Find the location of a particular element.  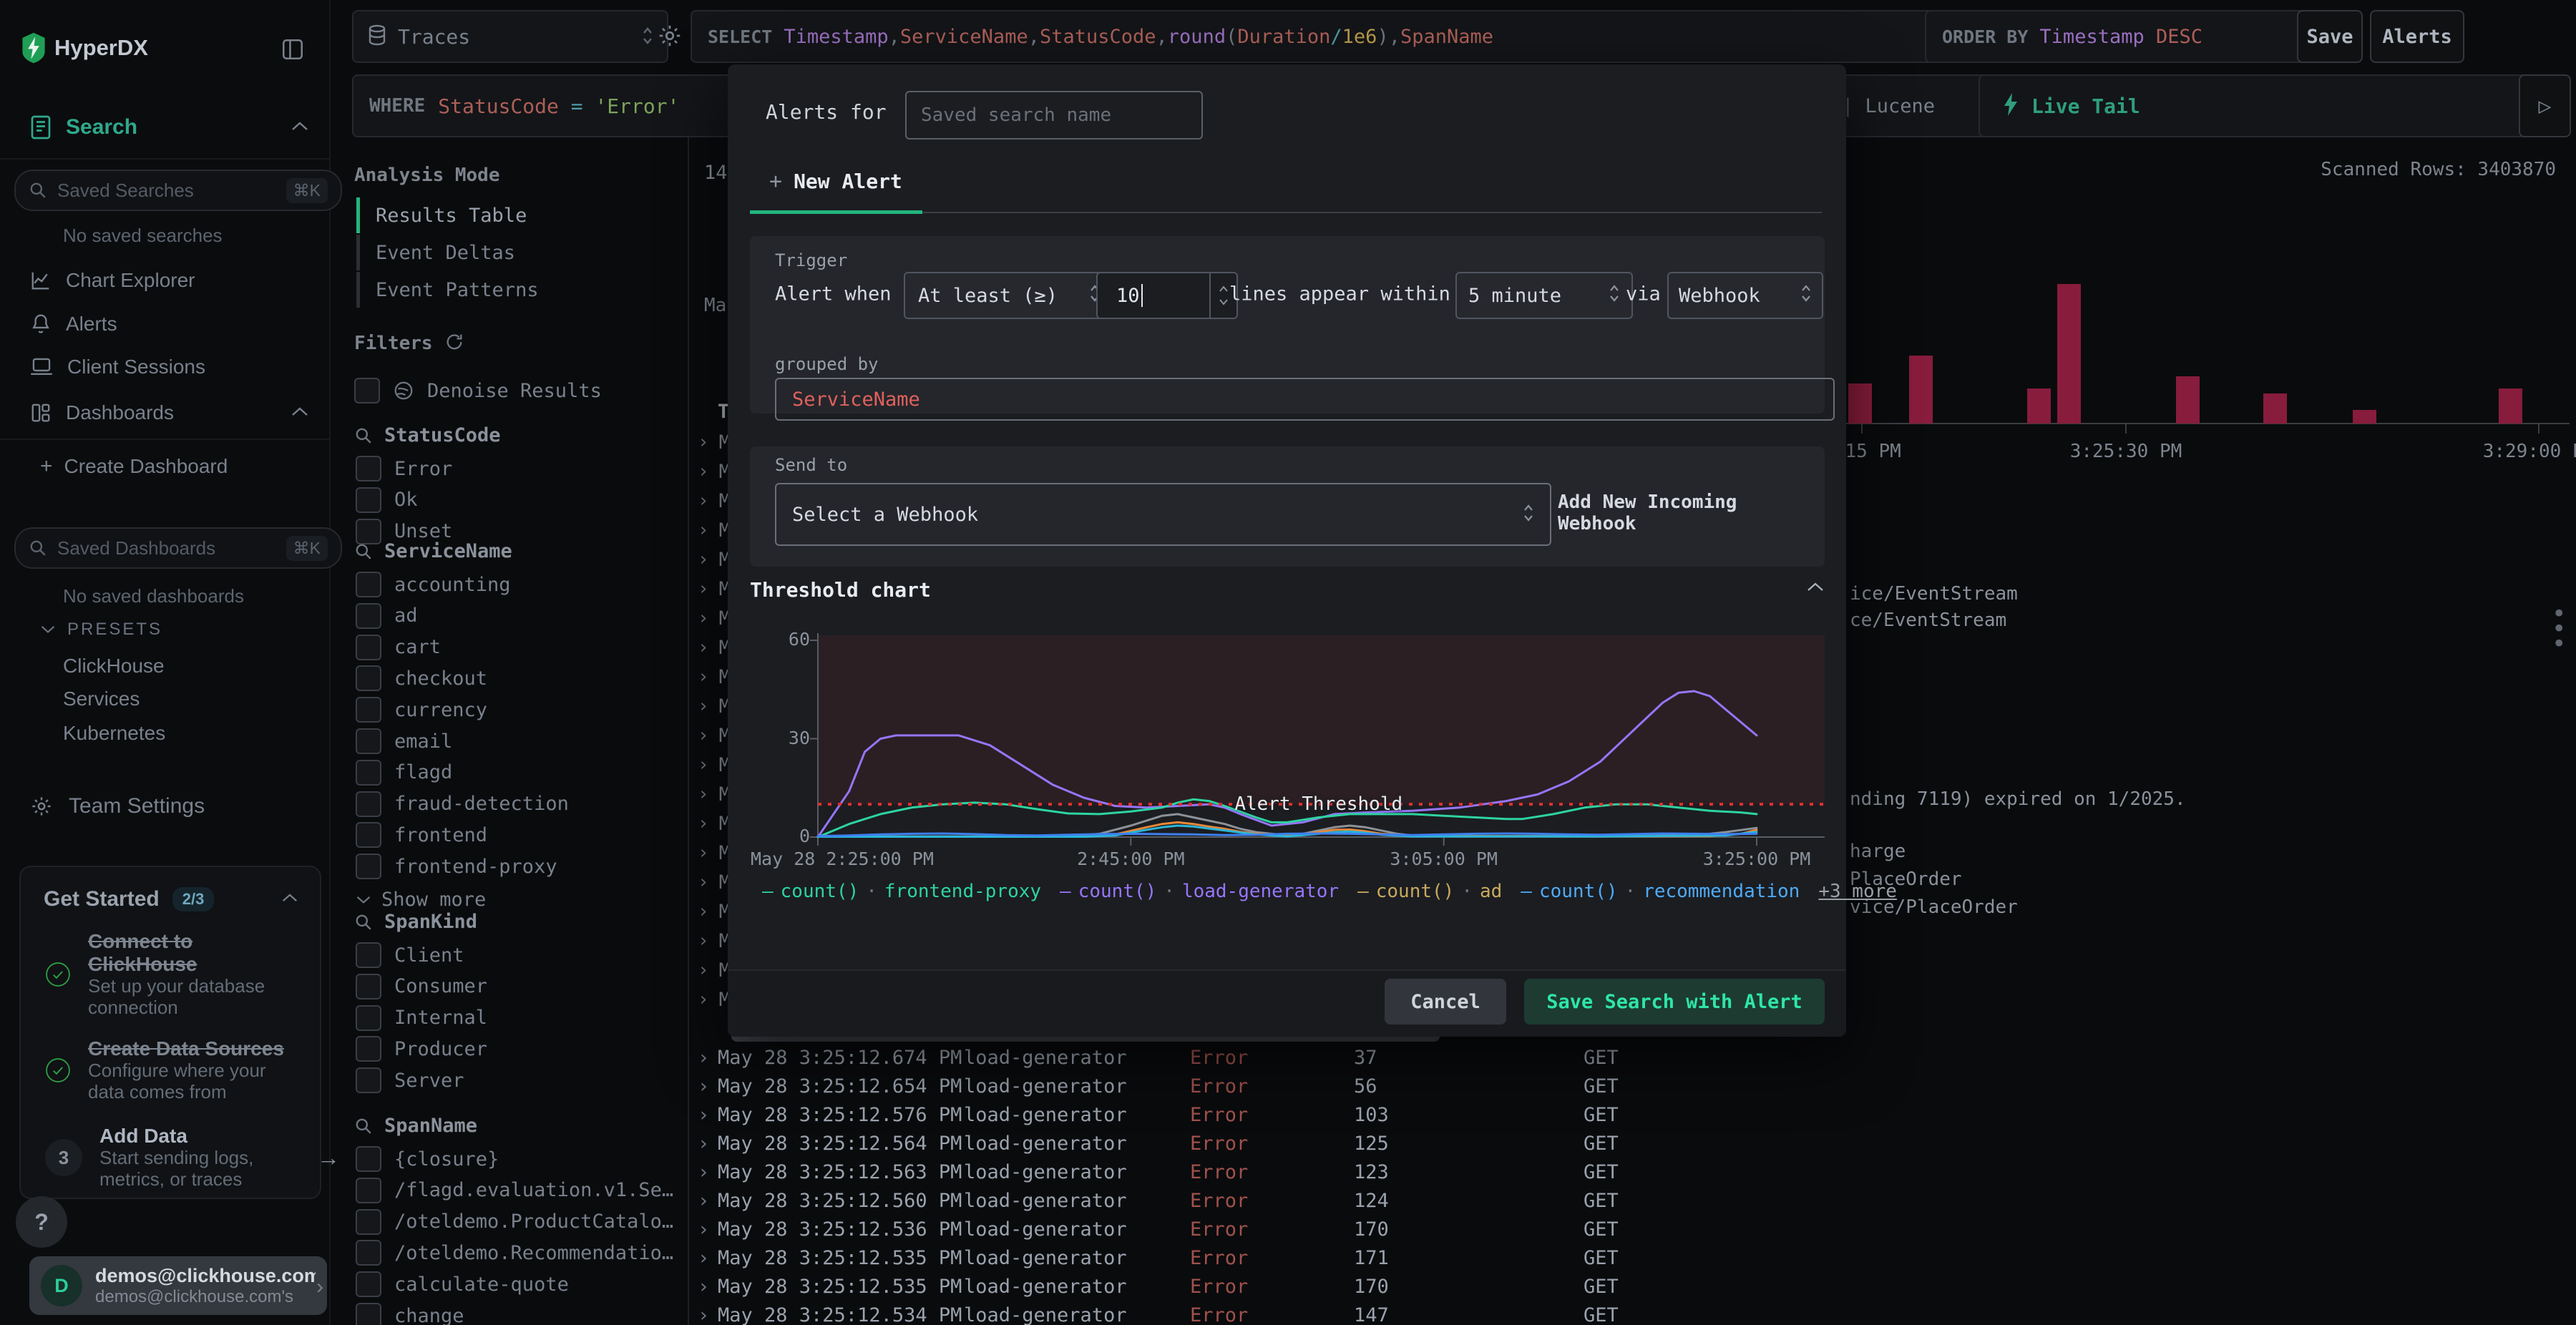

filter-option-frontend: frontend is located at coordinates (421, 835).